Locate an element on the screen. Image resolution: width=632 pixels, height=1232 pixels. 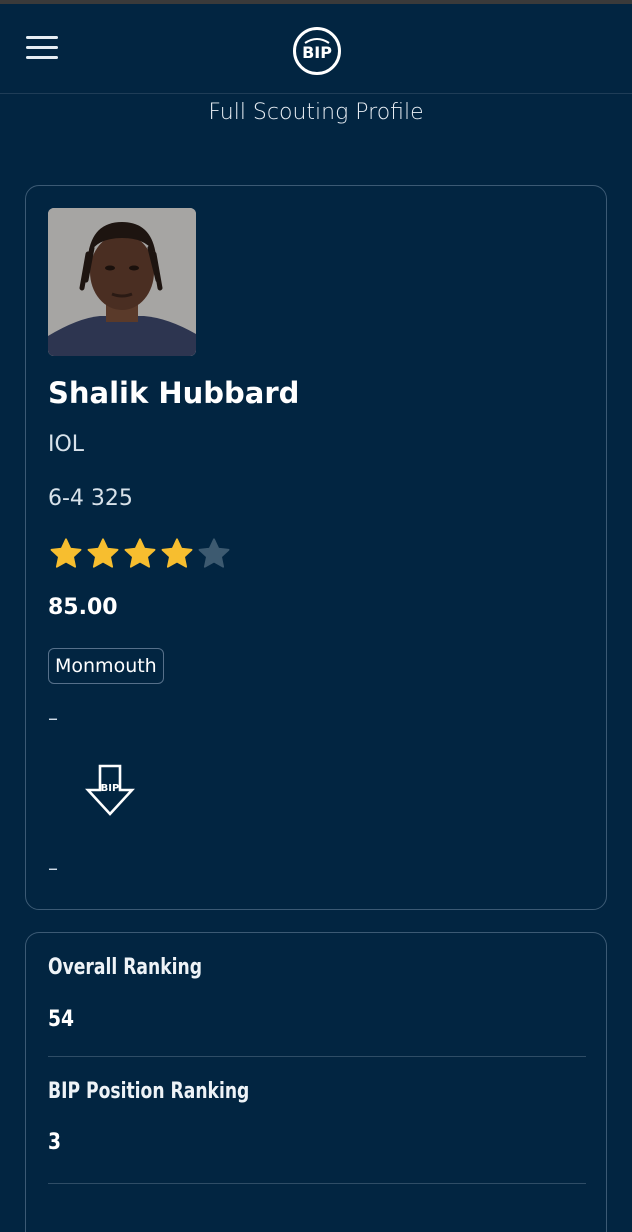
logo-text: BIP is located at coordinates (317, 52).